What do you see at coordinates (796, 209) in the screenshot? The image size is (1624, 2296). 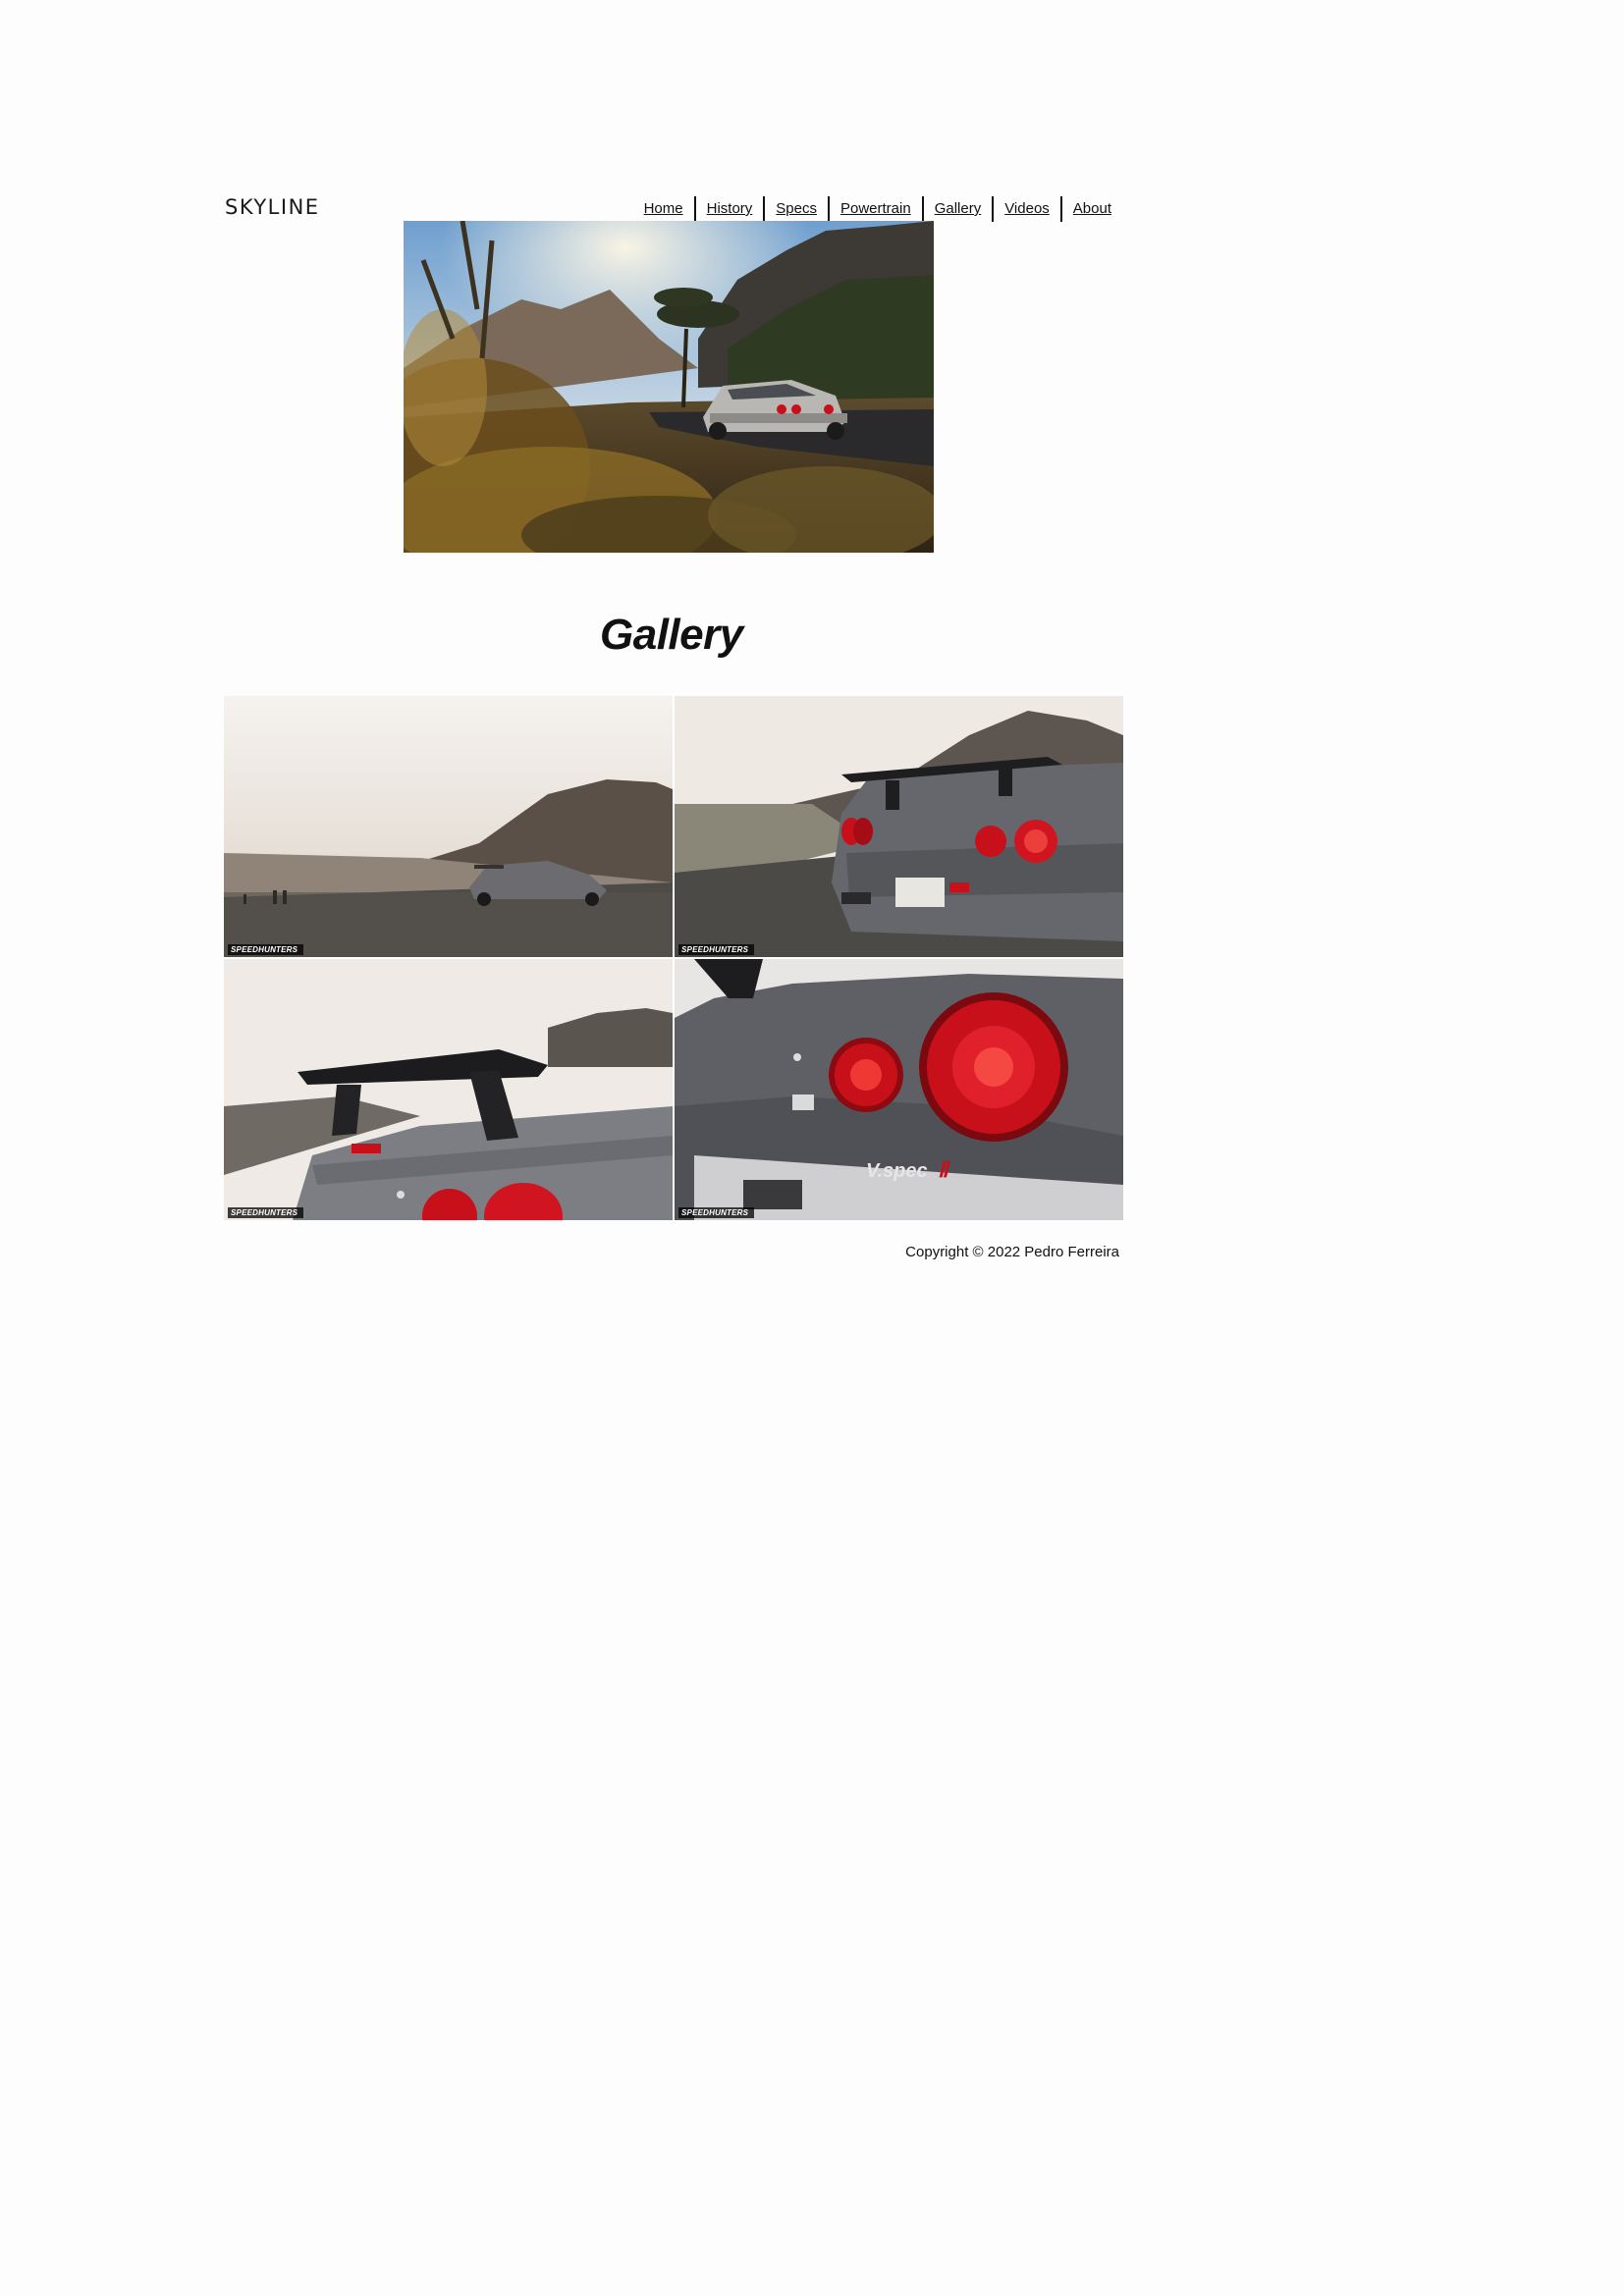 I see `nav-link-specs: Specs` at bounding box center [796, 209].